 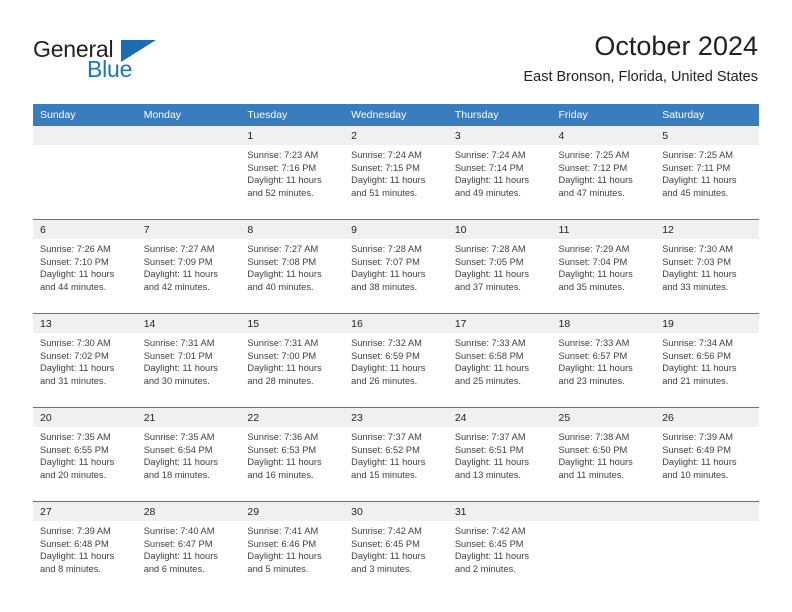 What do you see at coordinates (499, 229) in the screenshot?
I see `day-number-cell: 10` at bounding box center [499, 229].